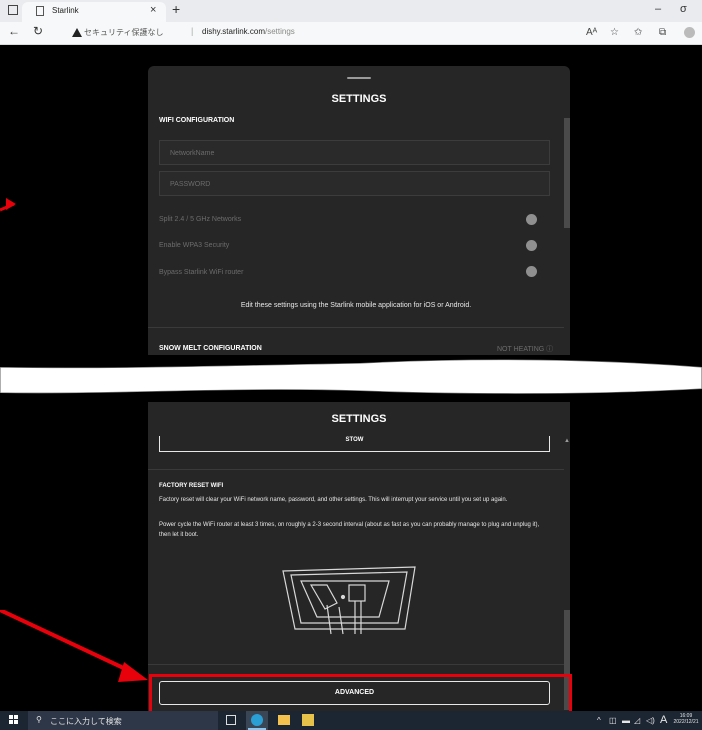 Image resolution: width=702 pixels, height=730 pixels. Describe the element at coordinates (210, 348) in the screenshot. I see `snow-melt-title: SNOW MELT CONFIGURATION` at that location.